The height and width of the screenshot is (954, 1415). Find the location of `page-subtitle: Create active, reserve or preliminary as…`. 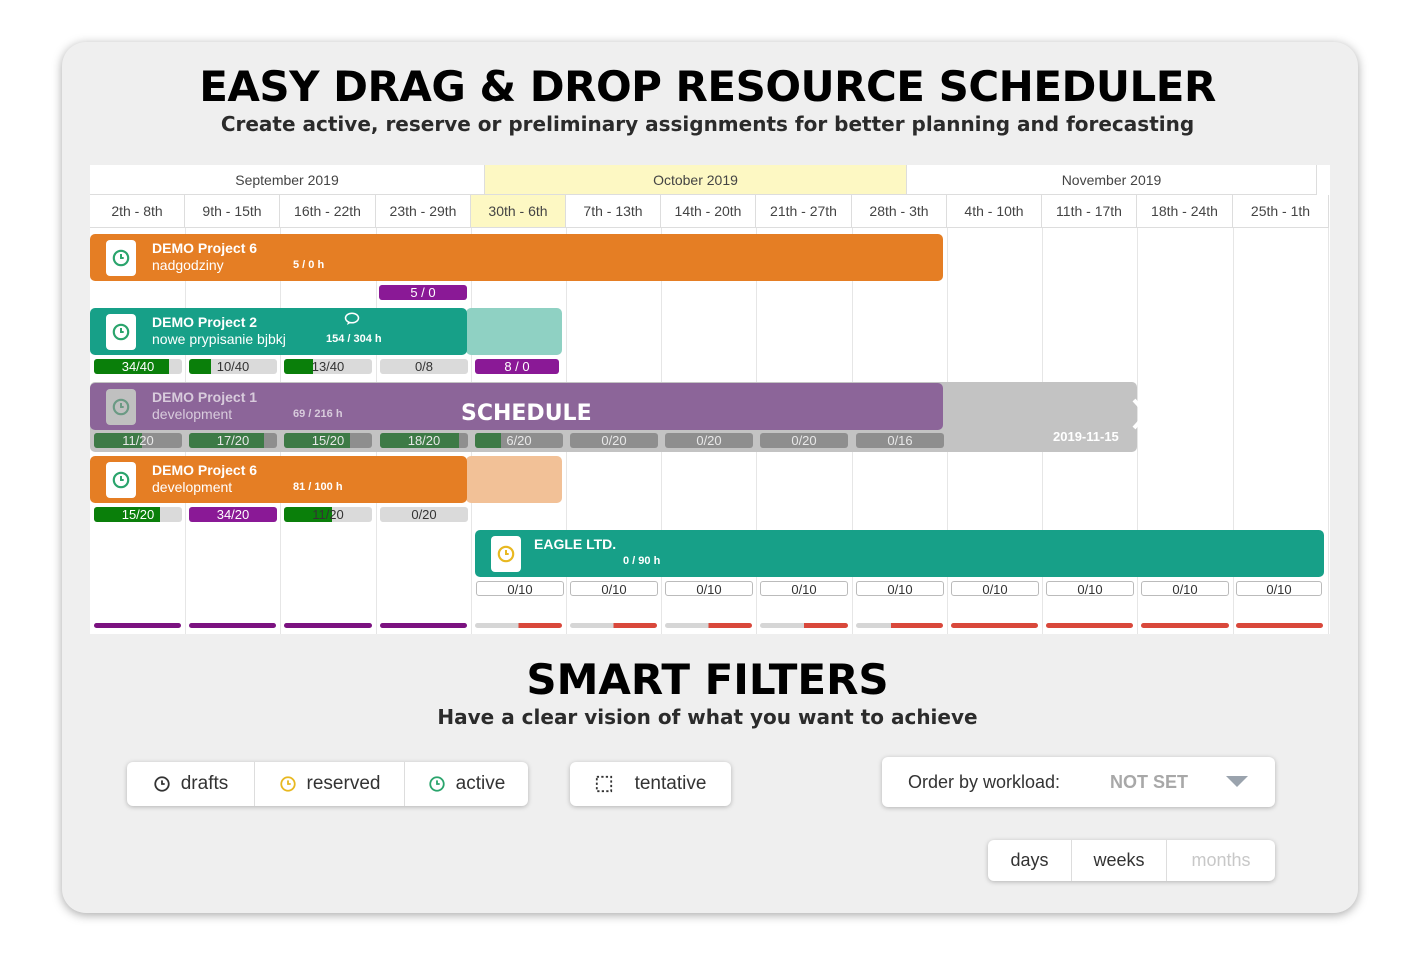

page-subtitle: Create active, reserve or preliminary as… is located at coordinates (707, 124).